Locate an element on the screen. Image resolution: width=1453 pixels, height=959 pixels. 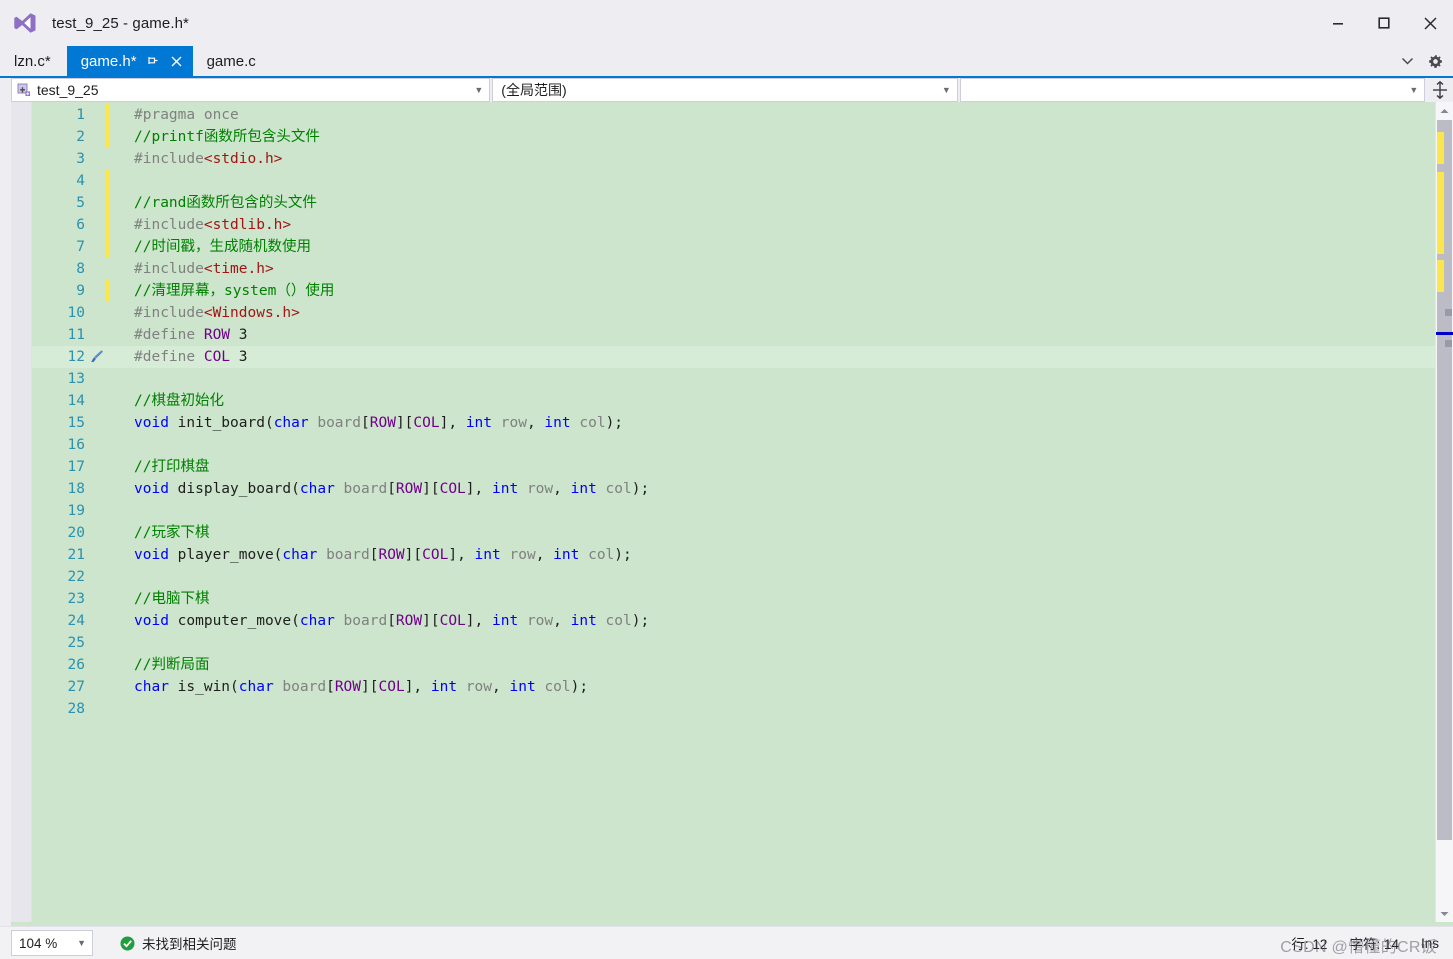
tab-game-h: game.h* is located at coordinates (129, 61).